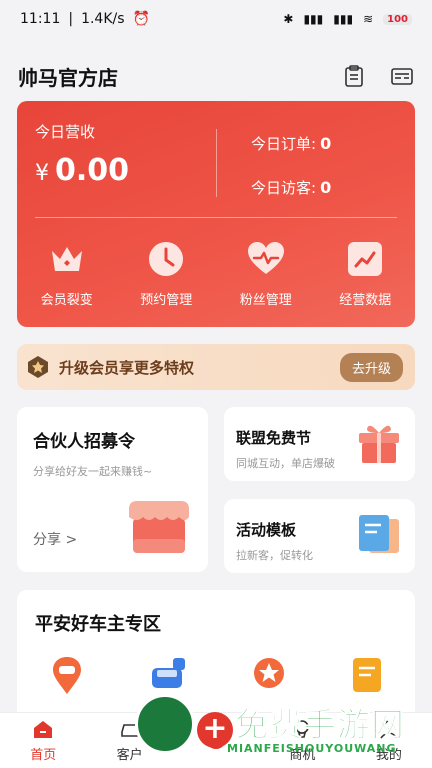 This screenshot has height=768, width=432. What do you see at coordinates (265, 300) in the screenshot?
I see `quick-action-label: 粉丝管理` at bounding box center [265, 300].